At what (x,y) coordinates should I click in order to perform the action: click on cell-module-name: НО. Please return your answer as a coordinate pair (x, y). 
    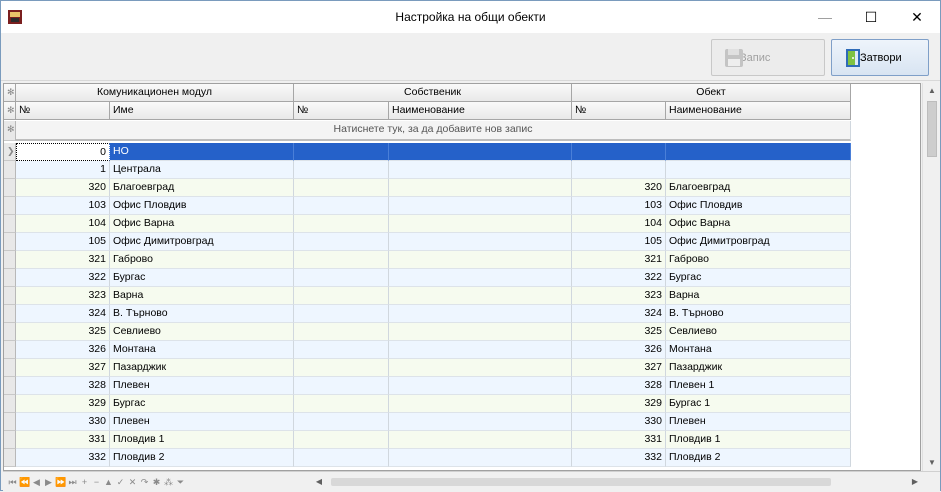
    Looking at the image, I should click on (202, 152).